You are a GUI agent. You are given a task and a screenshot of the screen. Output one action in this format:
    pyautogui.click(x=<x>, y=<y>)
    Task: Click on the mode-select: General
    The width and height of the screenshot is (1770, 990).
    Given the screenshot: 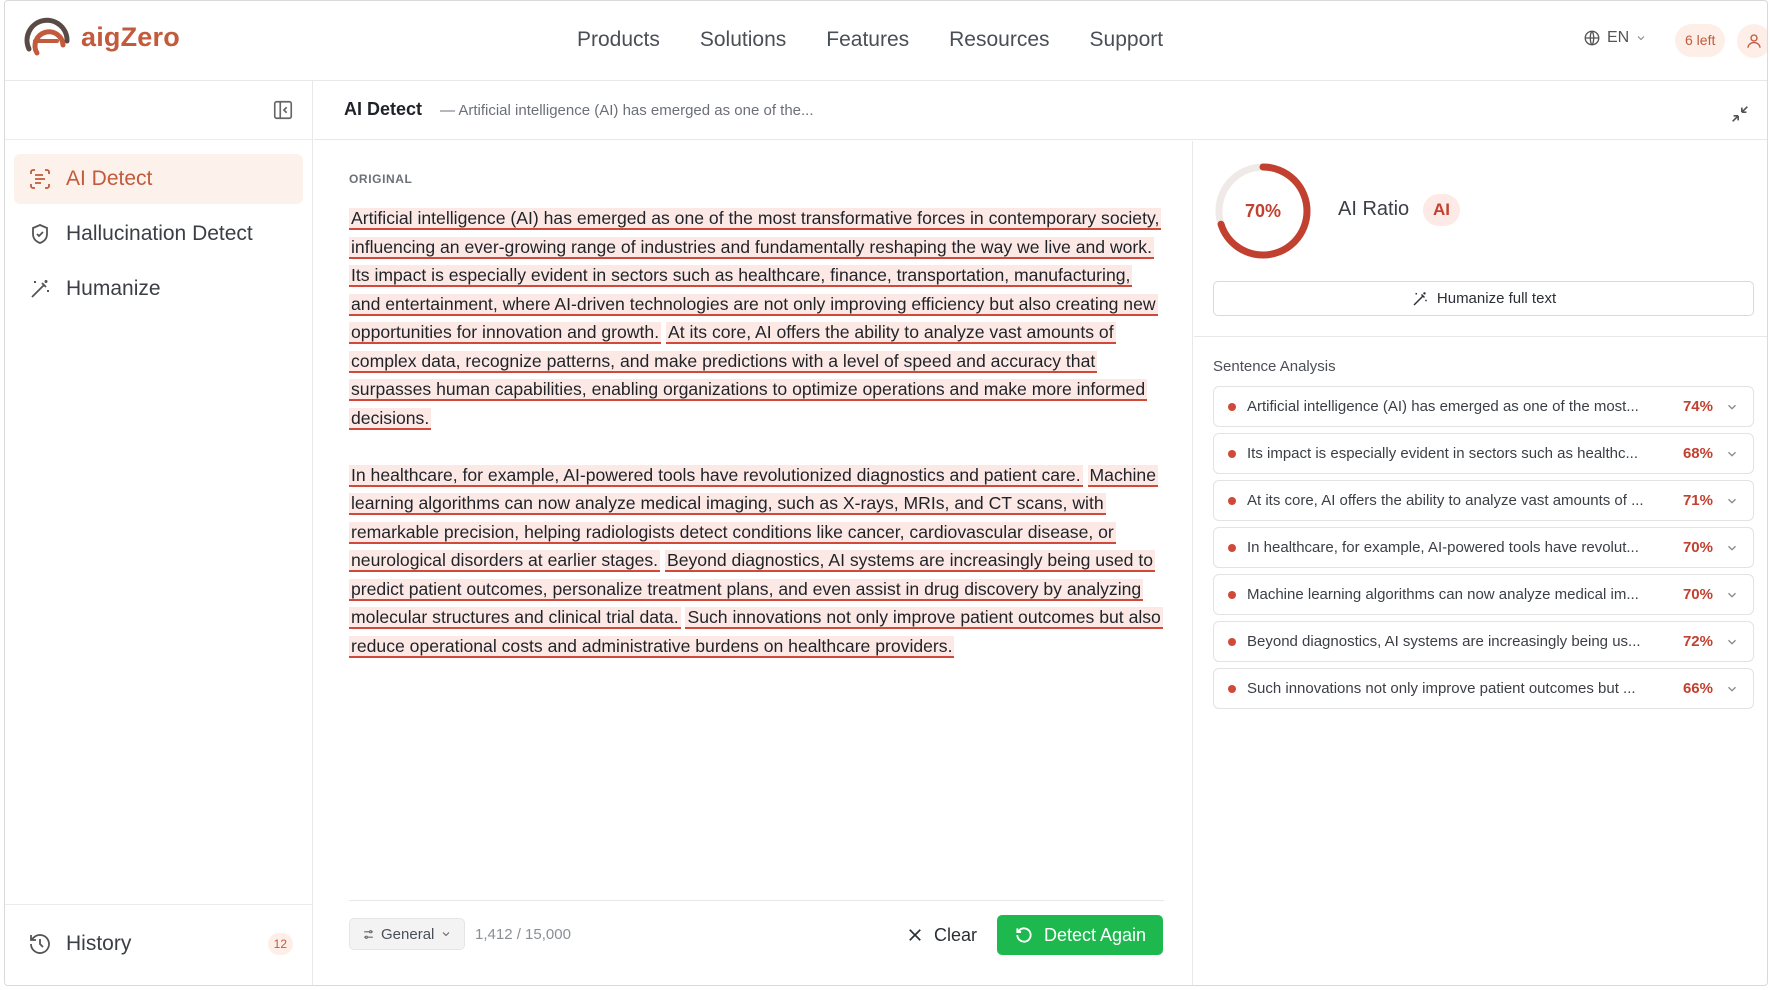 What is the action you would take?
    pyautogui.click(x=407, y=934)
    